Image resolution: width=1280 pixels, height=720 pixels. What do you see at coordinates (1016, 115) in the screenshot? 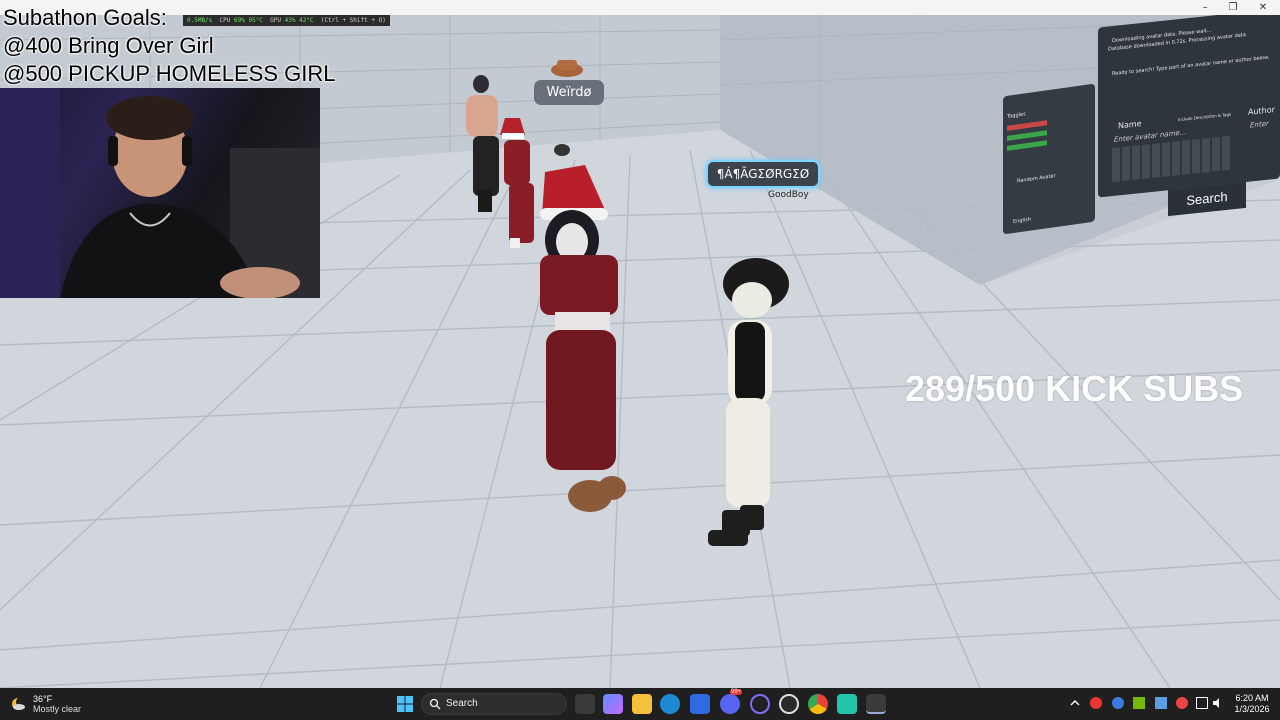
I see `toggles-label: Toggles` at bounding box center [1016, 115].